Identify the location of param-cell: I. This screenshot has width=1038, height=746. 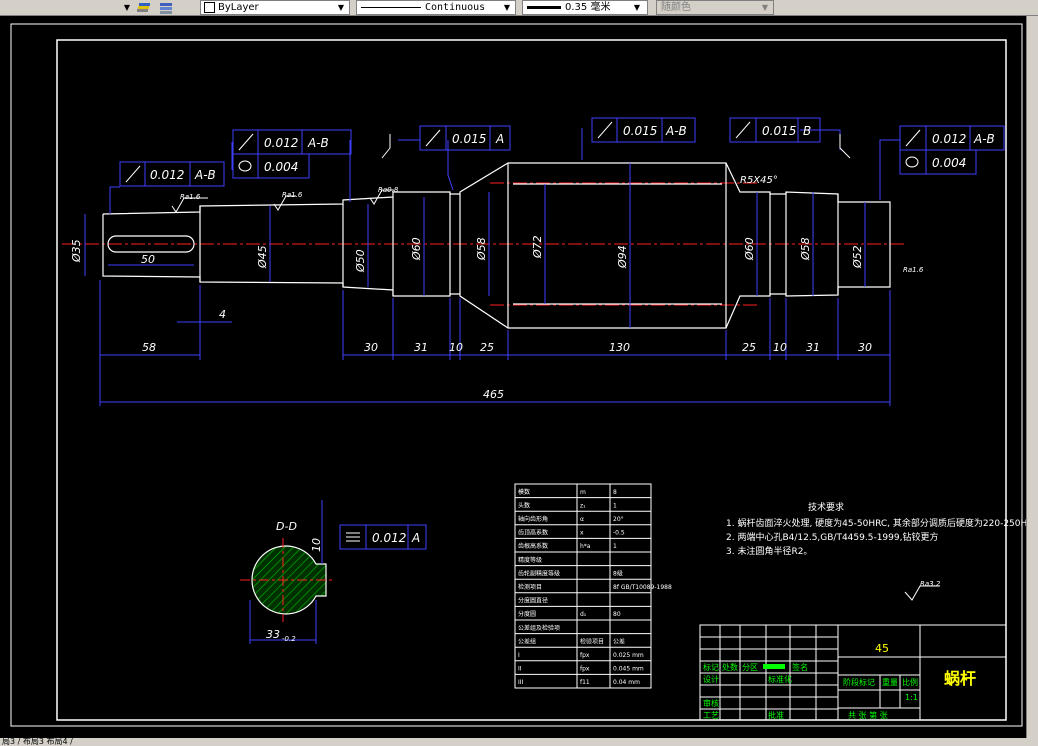
(519, 655).